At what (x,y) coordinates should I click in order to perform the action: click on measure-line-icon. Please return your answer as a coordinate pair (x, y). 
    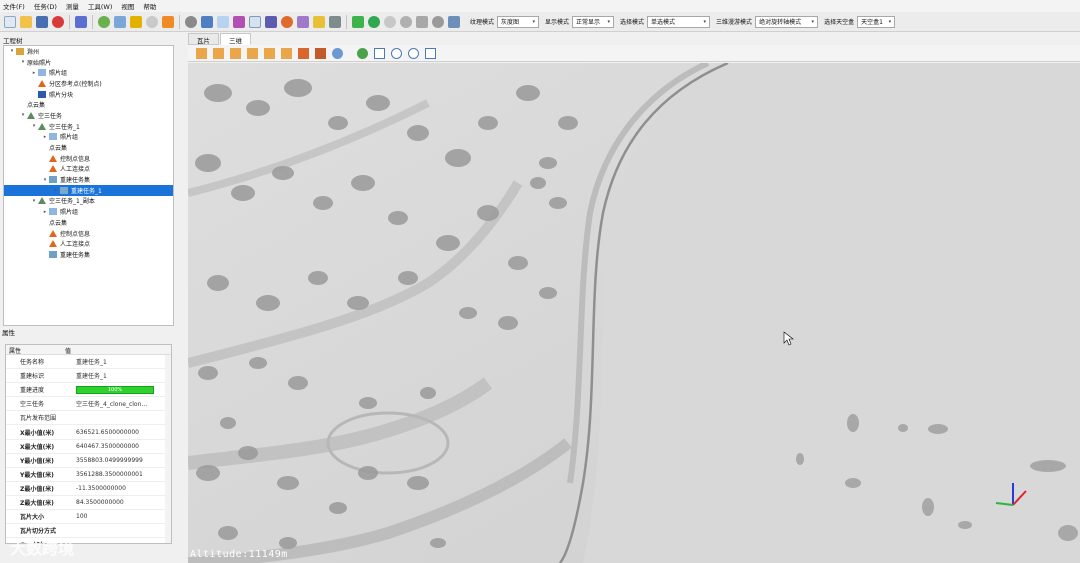
    Looking at the image, I should click on (120, 21).